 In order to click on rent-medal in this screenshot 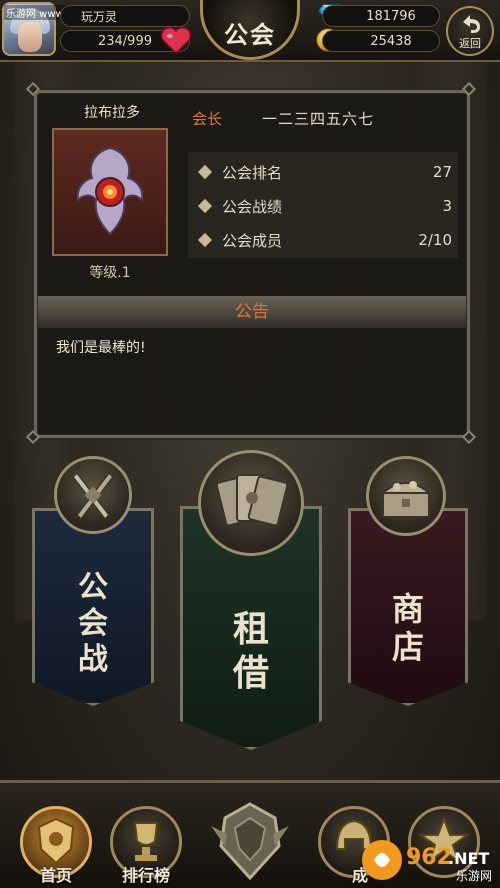, I will do `click(251, 503)`.